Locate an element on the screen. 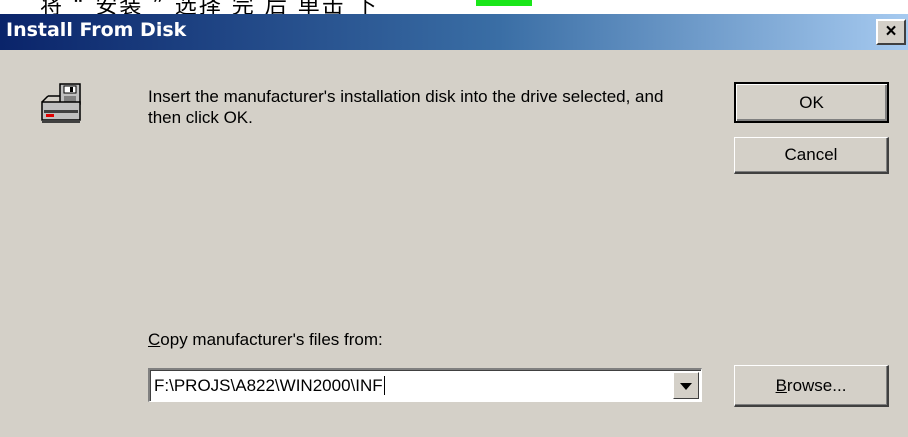  path-combobox: F:\PROJS\A822\WIN2000\INF is located at coordinates (425, 385).